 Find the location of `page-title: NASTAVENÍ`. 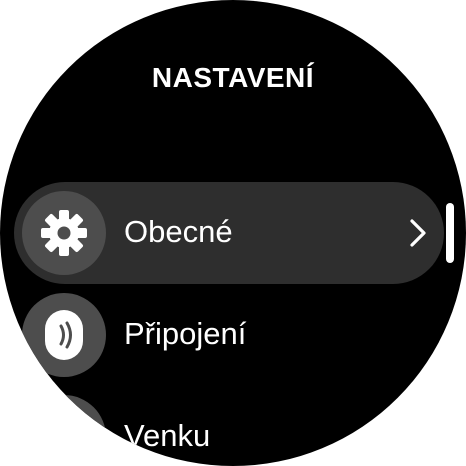

page-title: NASTAVENÍ is located at coordinates (233, 77).